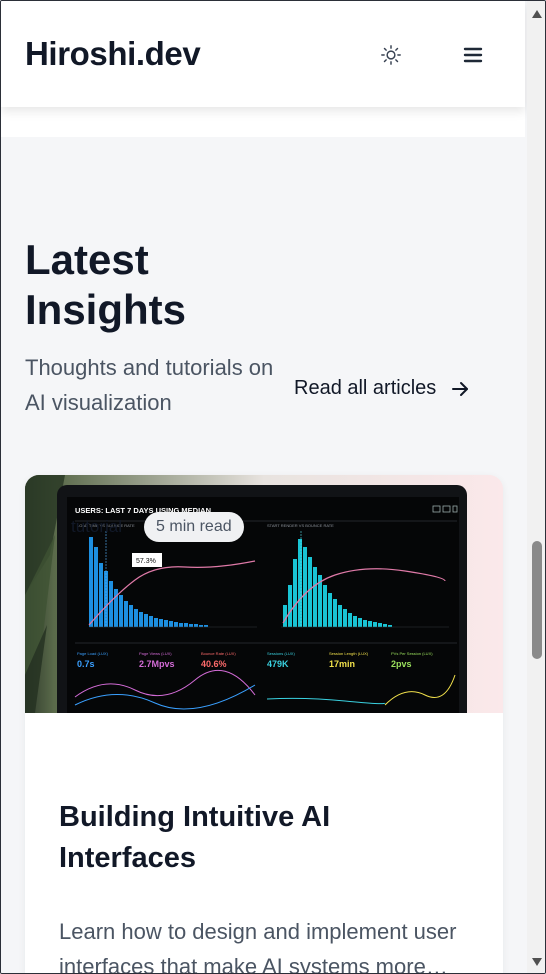 Image resolution: width=546 pixels, height=974 pixels. Describe the element at coordinates (401, 664) in the screenshot. I see `metric-value: 2pvs` at that location.